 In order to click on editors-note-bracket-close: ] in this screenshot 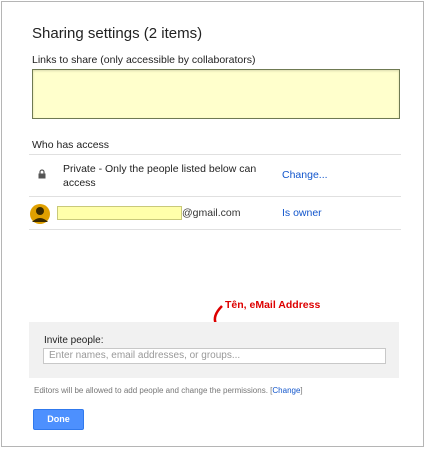, I will do `click(301, 390)`.